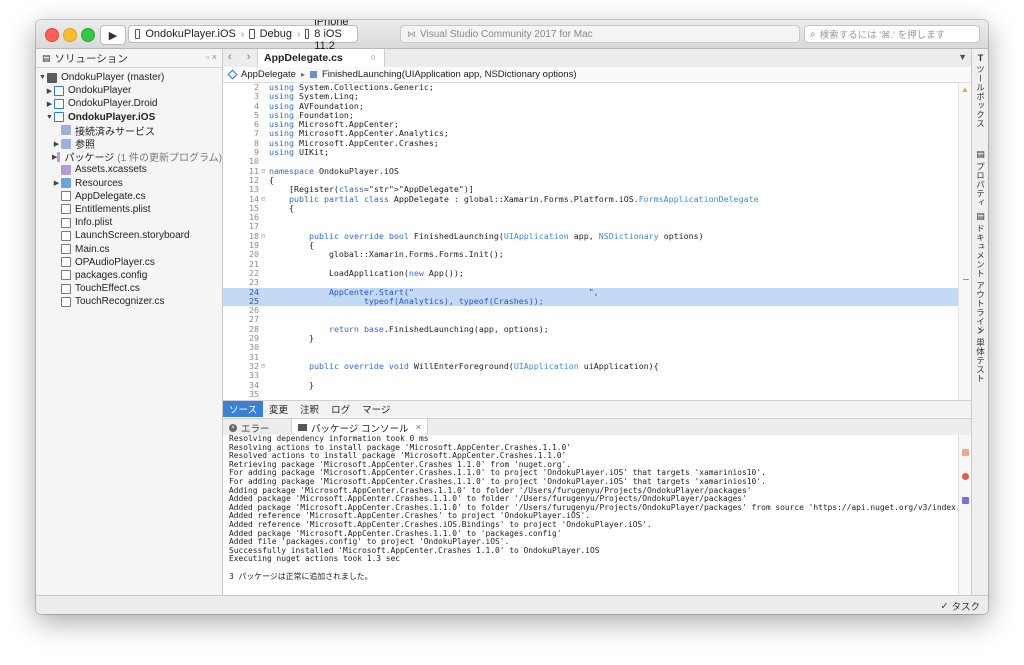 This screenshot has width=1024, height=665. I want to click on code-line: 33, so click(590, 375).